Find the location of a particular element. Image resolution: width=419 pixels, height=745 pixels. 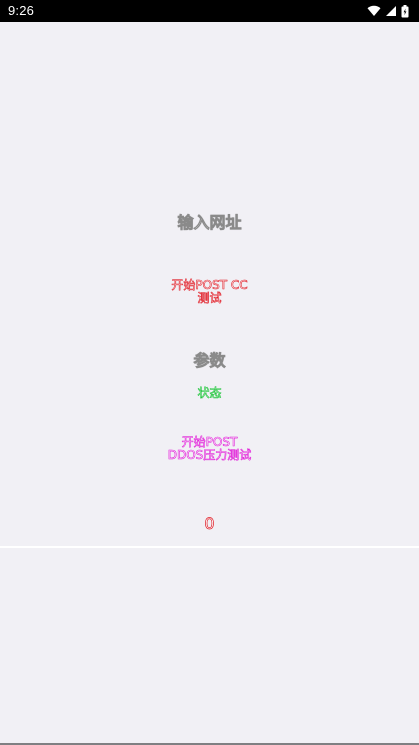

url-input: 输入网址 is located at coordinates (209, 222).